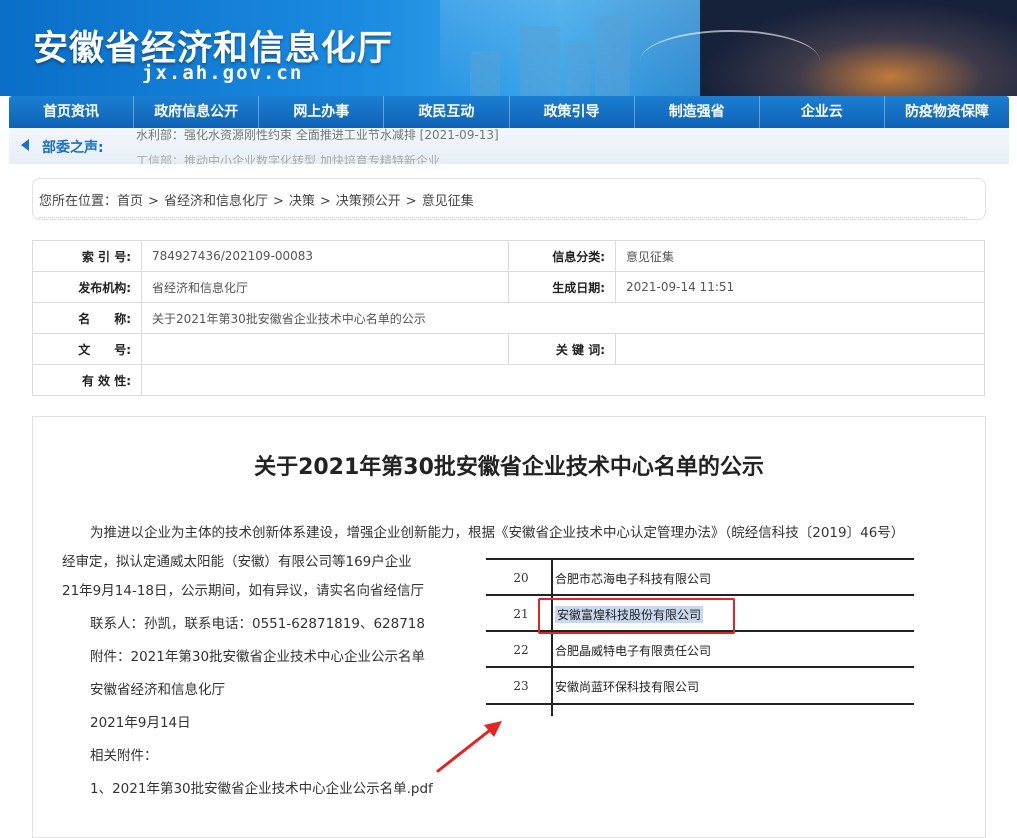 The height and width of the screenshot is (838, 1017). What do you see at coordinates (800, 349) in the screenshot?
I see `keyword-value` at bounding box center [800, 349].